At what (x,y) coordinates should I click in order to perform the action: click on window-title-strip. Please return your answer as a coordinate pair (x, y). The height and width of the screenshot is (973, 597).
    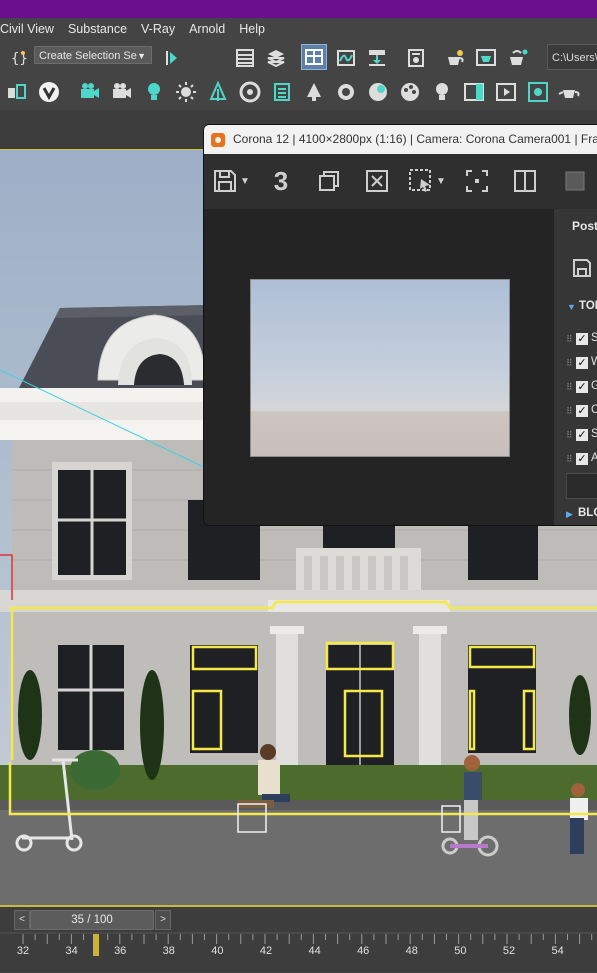
    Looking at the image, I should click on (298, 9).